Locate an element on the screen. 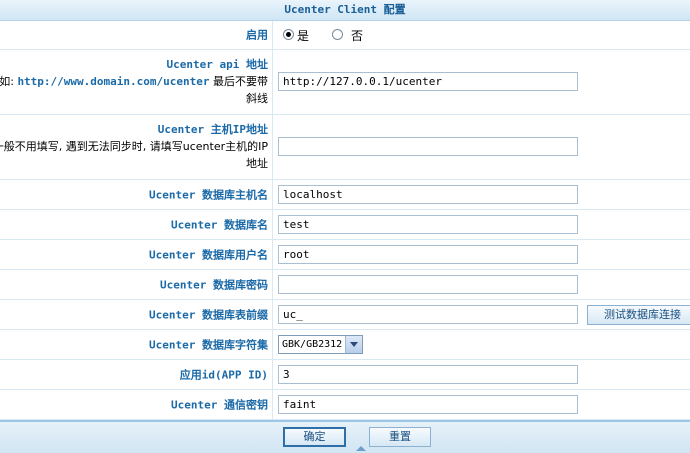  app-id-label: 应用id(APP ID) is located at coordinates (223, 374).